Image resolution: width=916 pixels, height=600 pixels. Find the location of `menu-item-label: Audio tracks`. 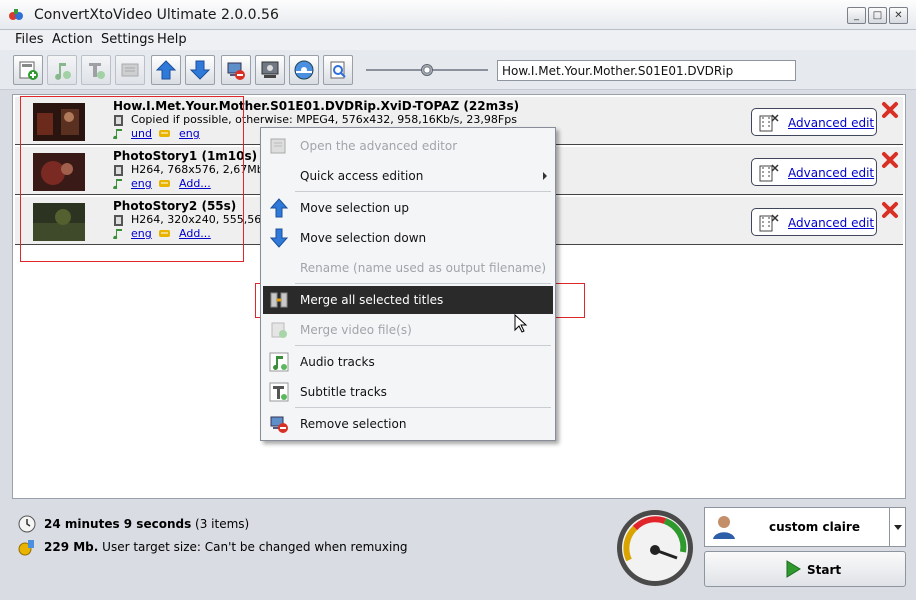

menu-item-label: Audio tracks is located at coordinates (337, 362).